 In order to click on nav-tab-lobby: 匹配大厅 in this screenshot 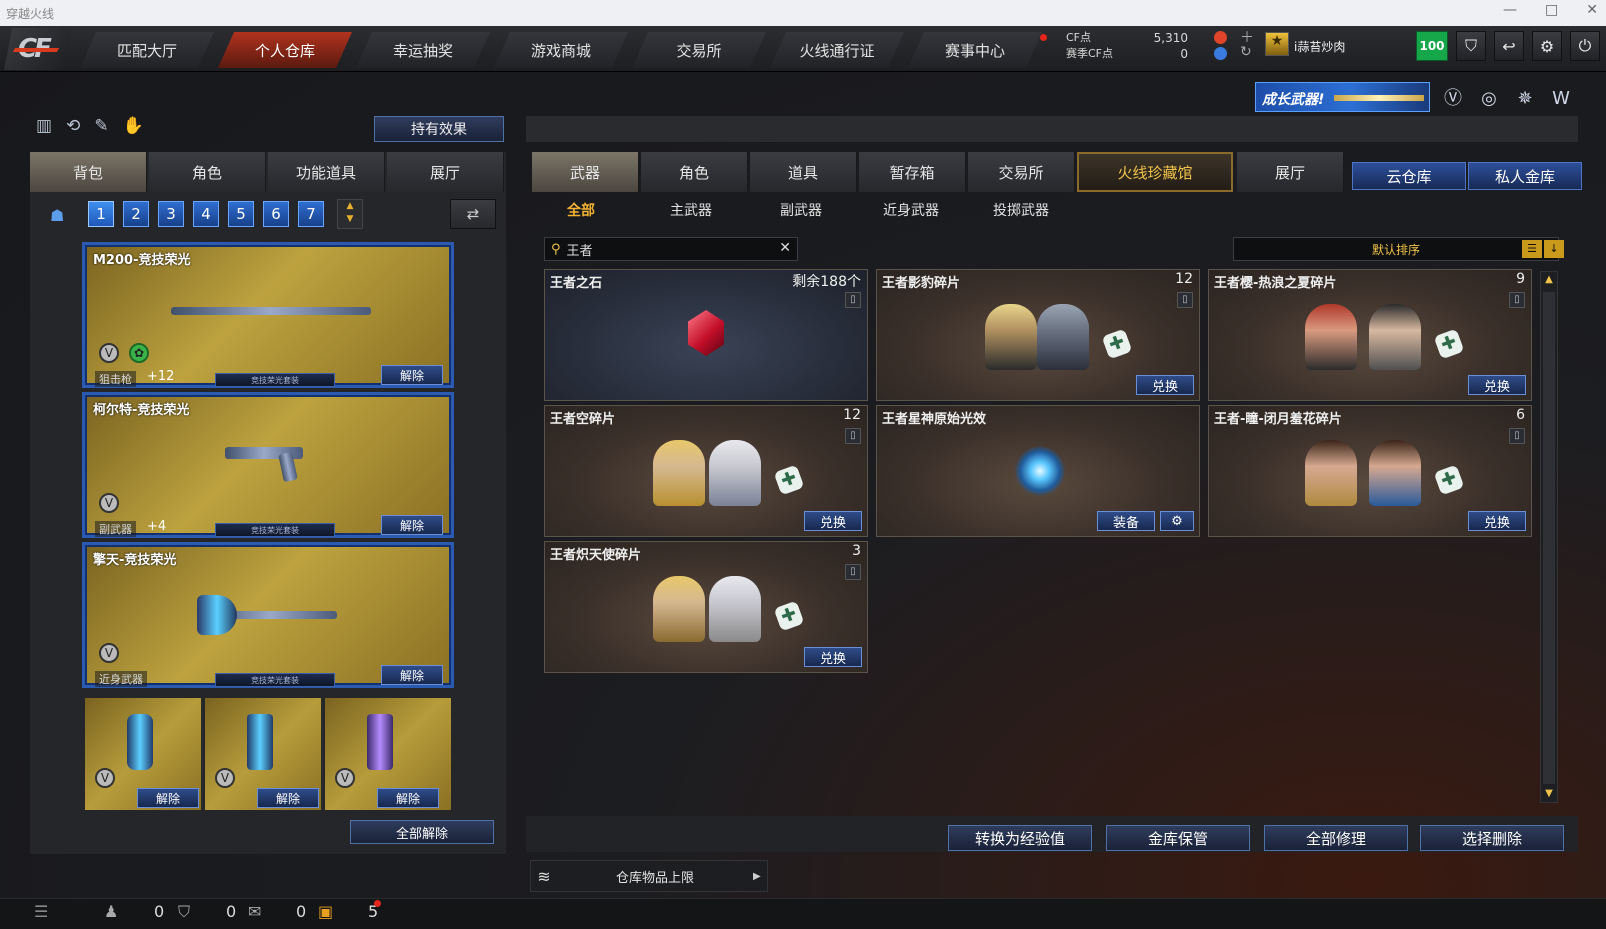, I will do `click(147, 50)`.